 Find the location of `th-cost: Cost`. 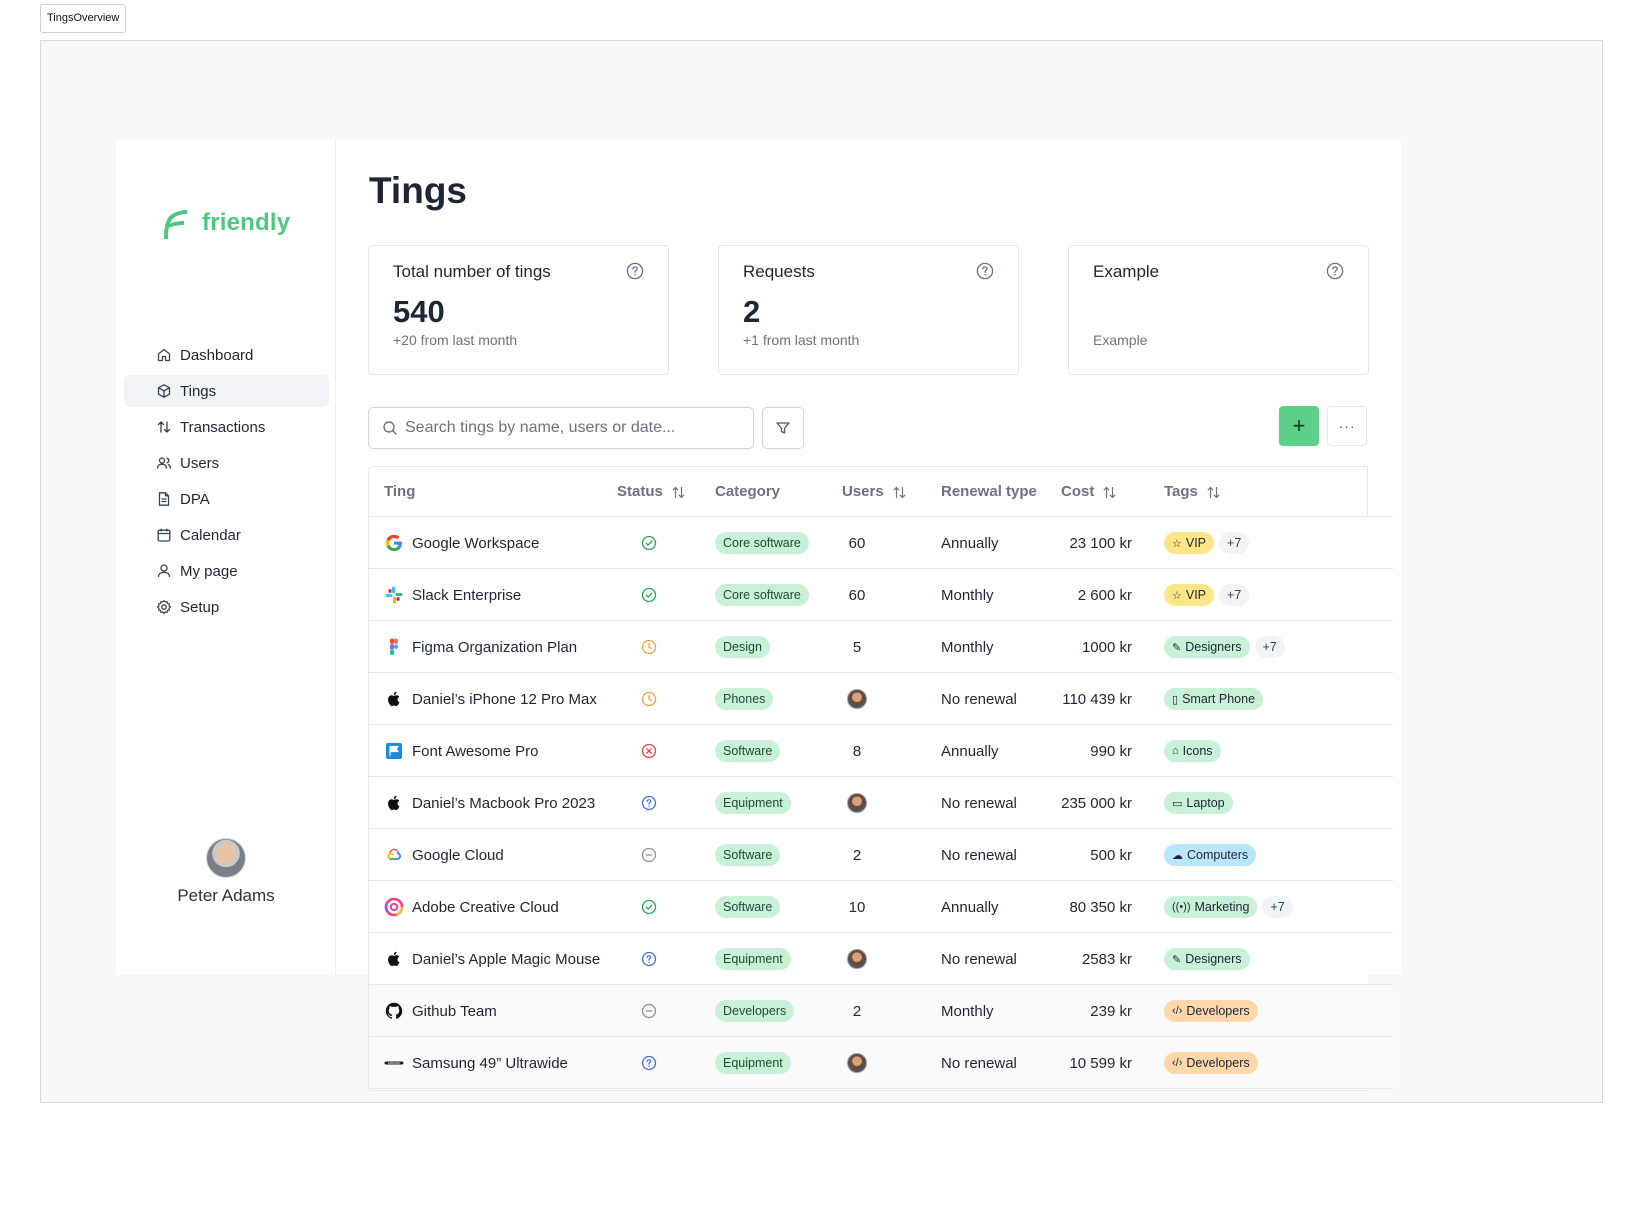

th-cost: Cost is located at coordinates (1089, 492).